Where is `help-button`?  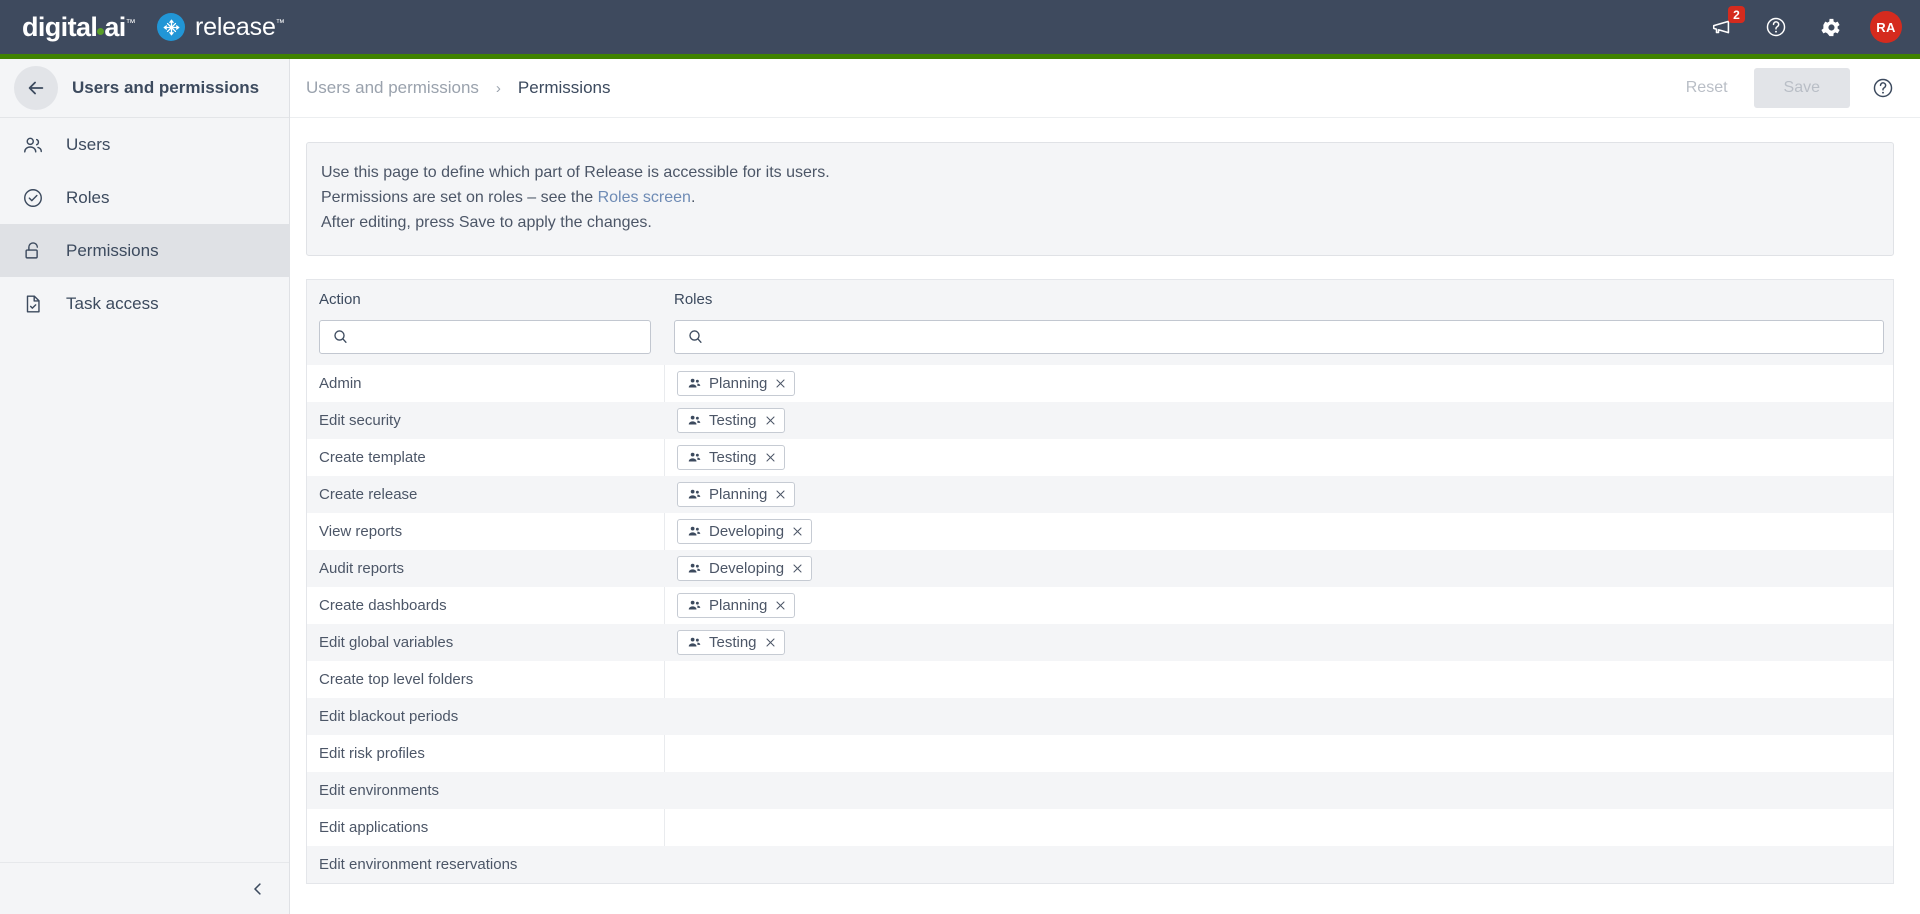
help-button is located at coordinates (1776, 27).